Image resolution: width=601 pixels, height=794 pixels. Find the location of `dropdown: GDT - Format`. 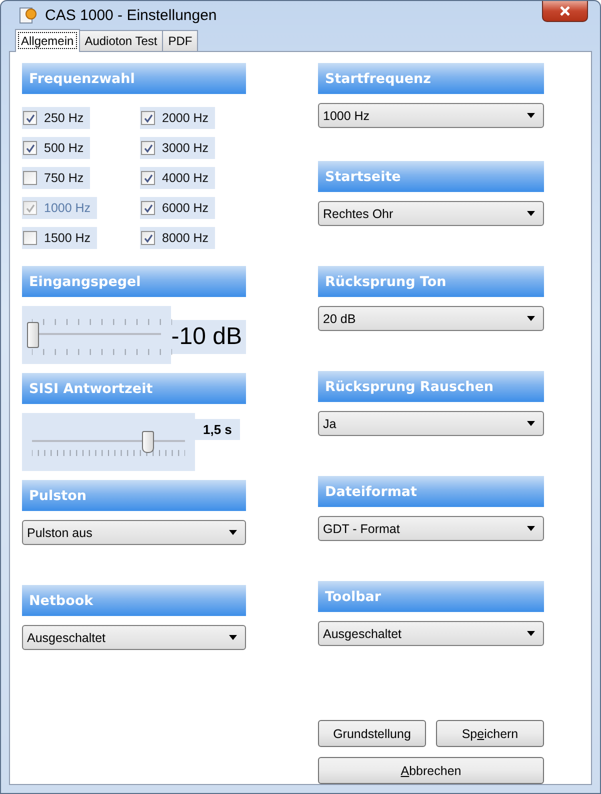

dropdown: GDT - Format is located at coordinates (431, 528).